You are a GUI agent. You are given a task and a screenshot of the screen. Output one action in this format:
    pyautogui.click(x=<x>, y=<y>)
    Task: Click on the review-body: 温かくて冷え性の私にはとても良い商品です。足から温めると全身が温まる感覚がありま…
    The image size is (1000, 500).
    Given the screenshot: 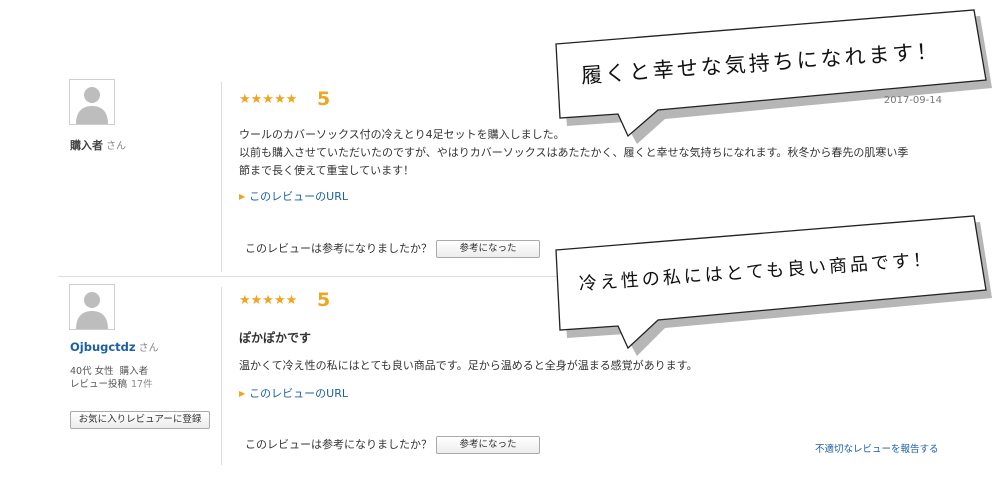 What is the action you would take?
    pyautogui.click(x=589, y=366)
    